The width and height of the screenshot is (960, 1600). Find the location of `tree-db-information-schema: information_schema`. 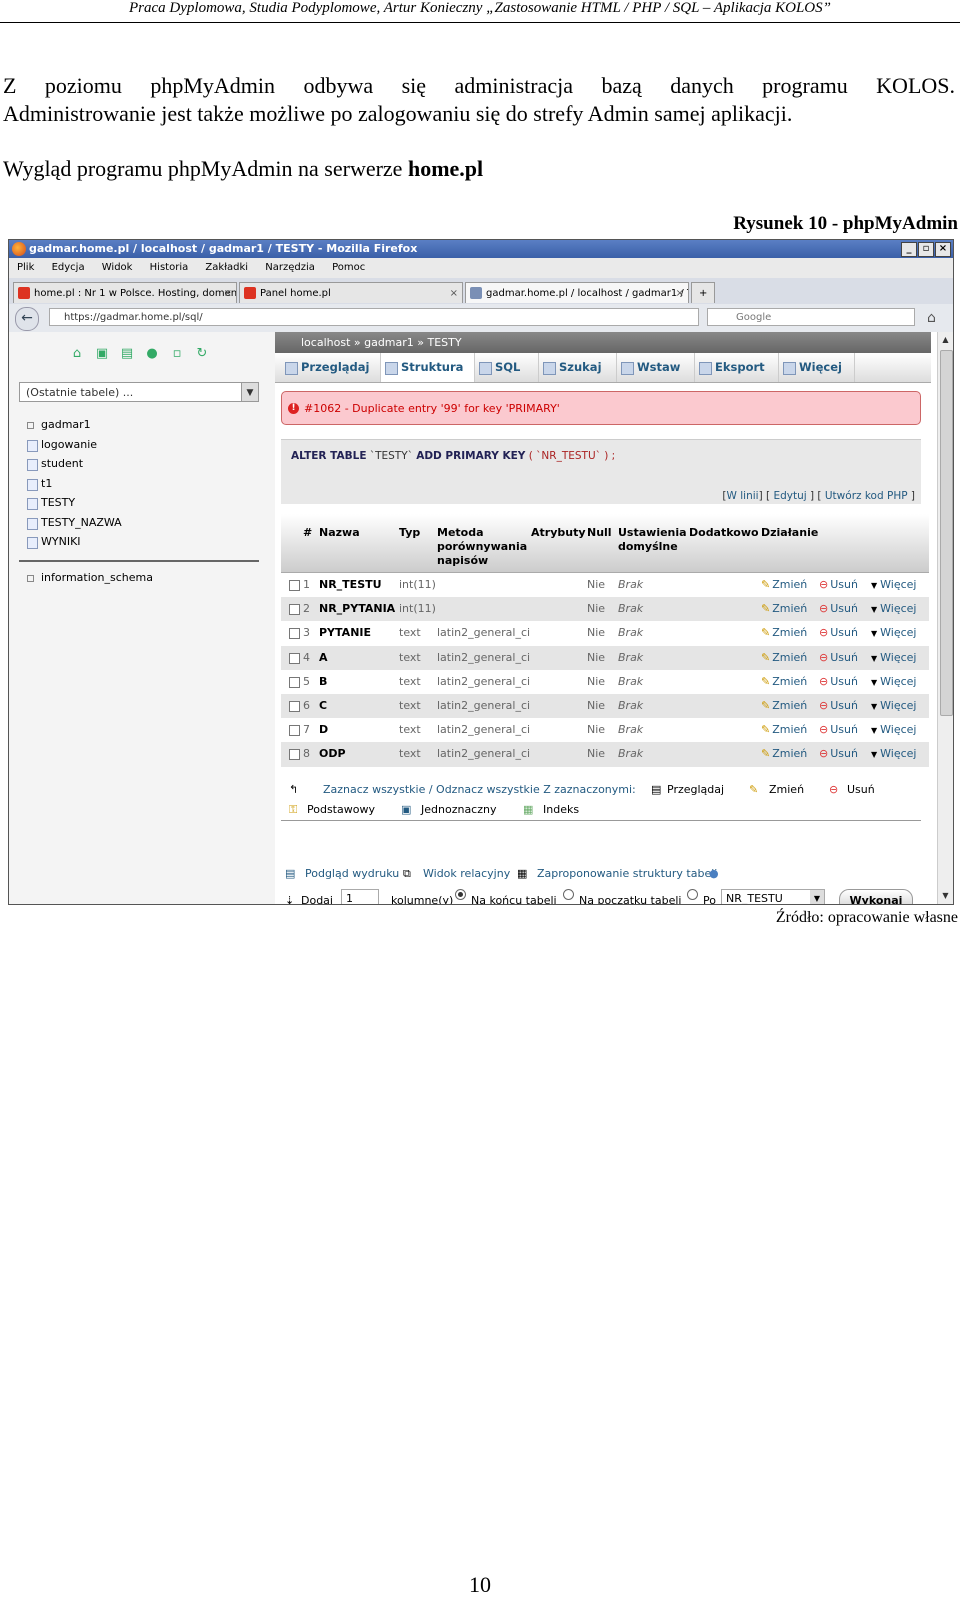

tree-db-information-schema: information_schema is located at coordinates (139, 578).